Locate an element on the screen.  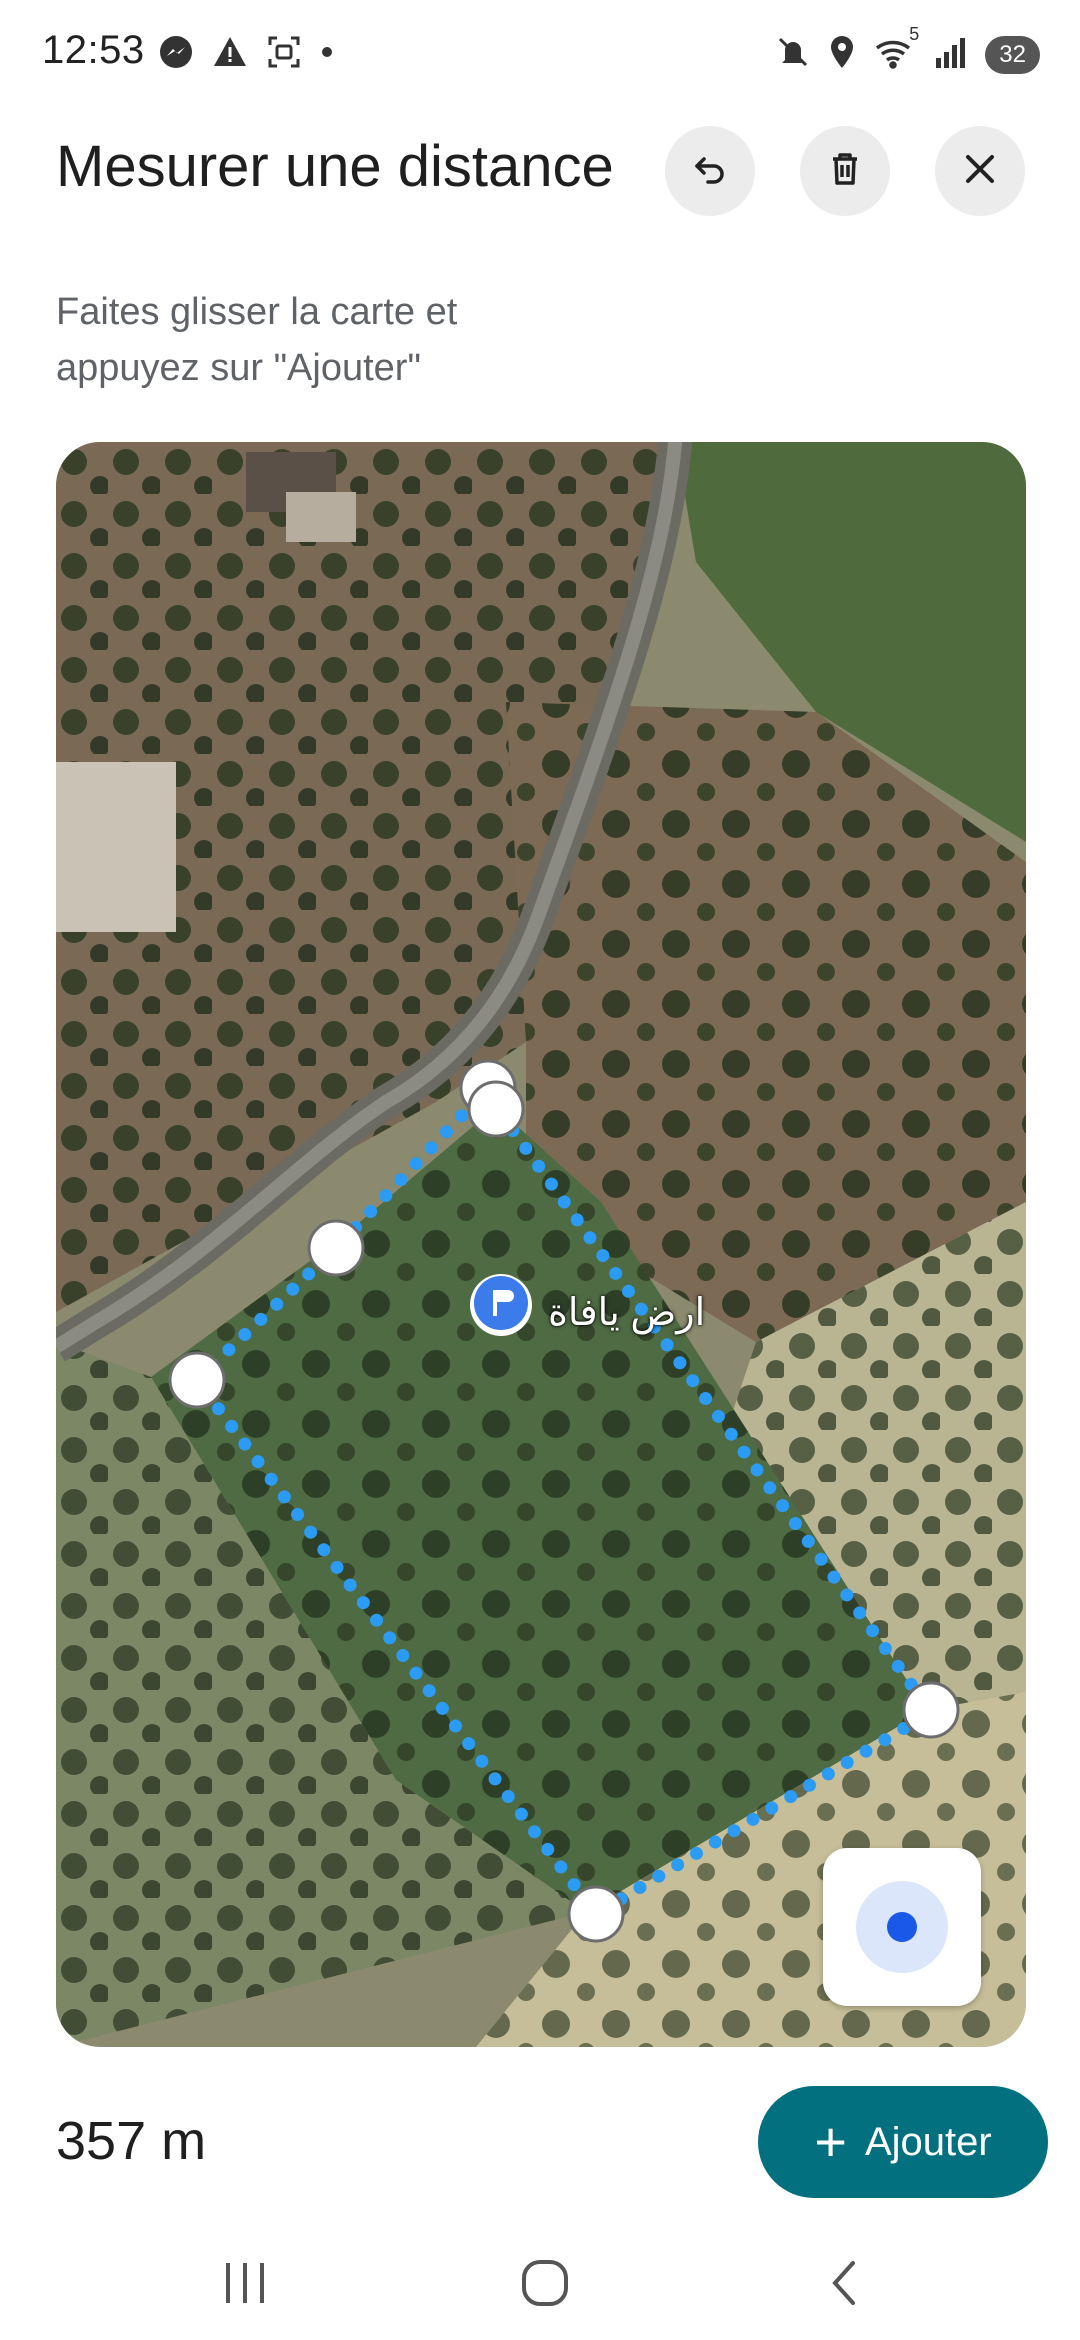
back-icon is located at coordinates (845, 2285).